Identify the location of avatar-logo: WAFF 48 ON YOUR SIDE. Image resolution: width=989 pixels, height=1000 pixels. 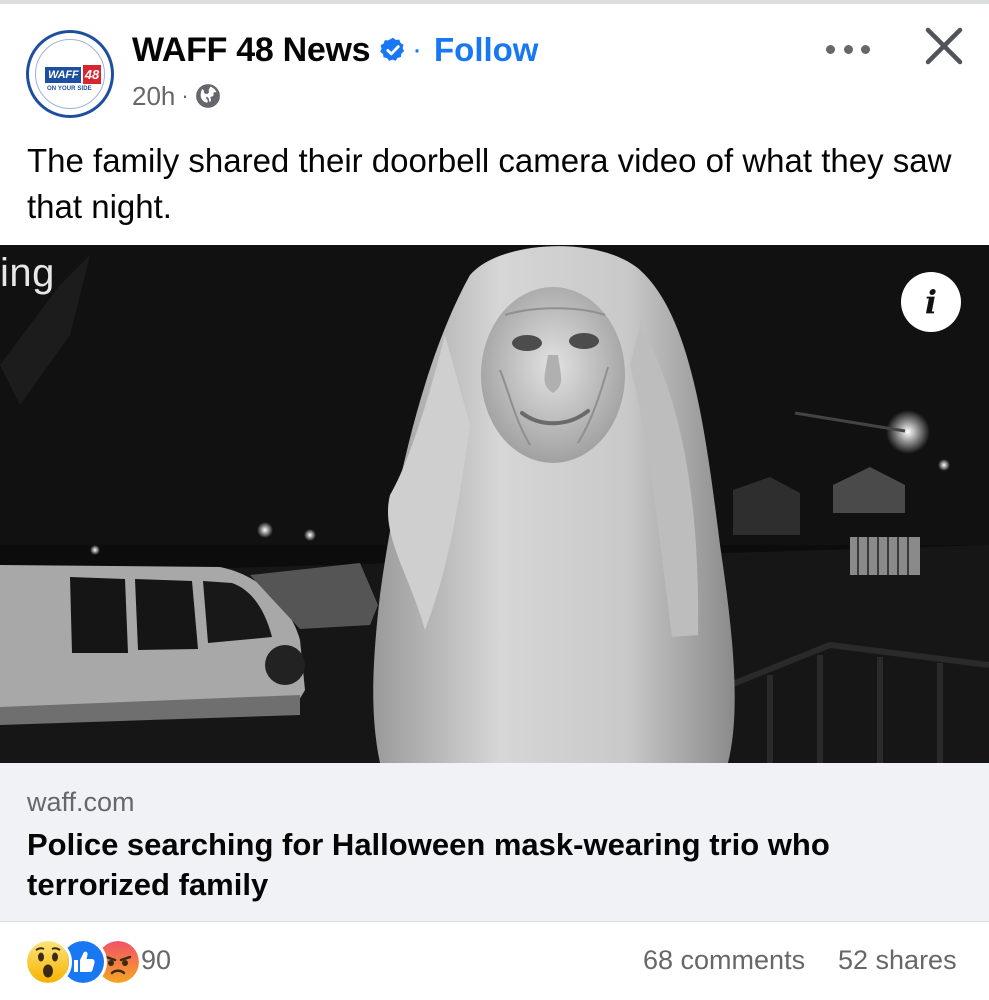
(70, 74).